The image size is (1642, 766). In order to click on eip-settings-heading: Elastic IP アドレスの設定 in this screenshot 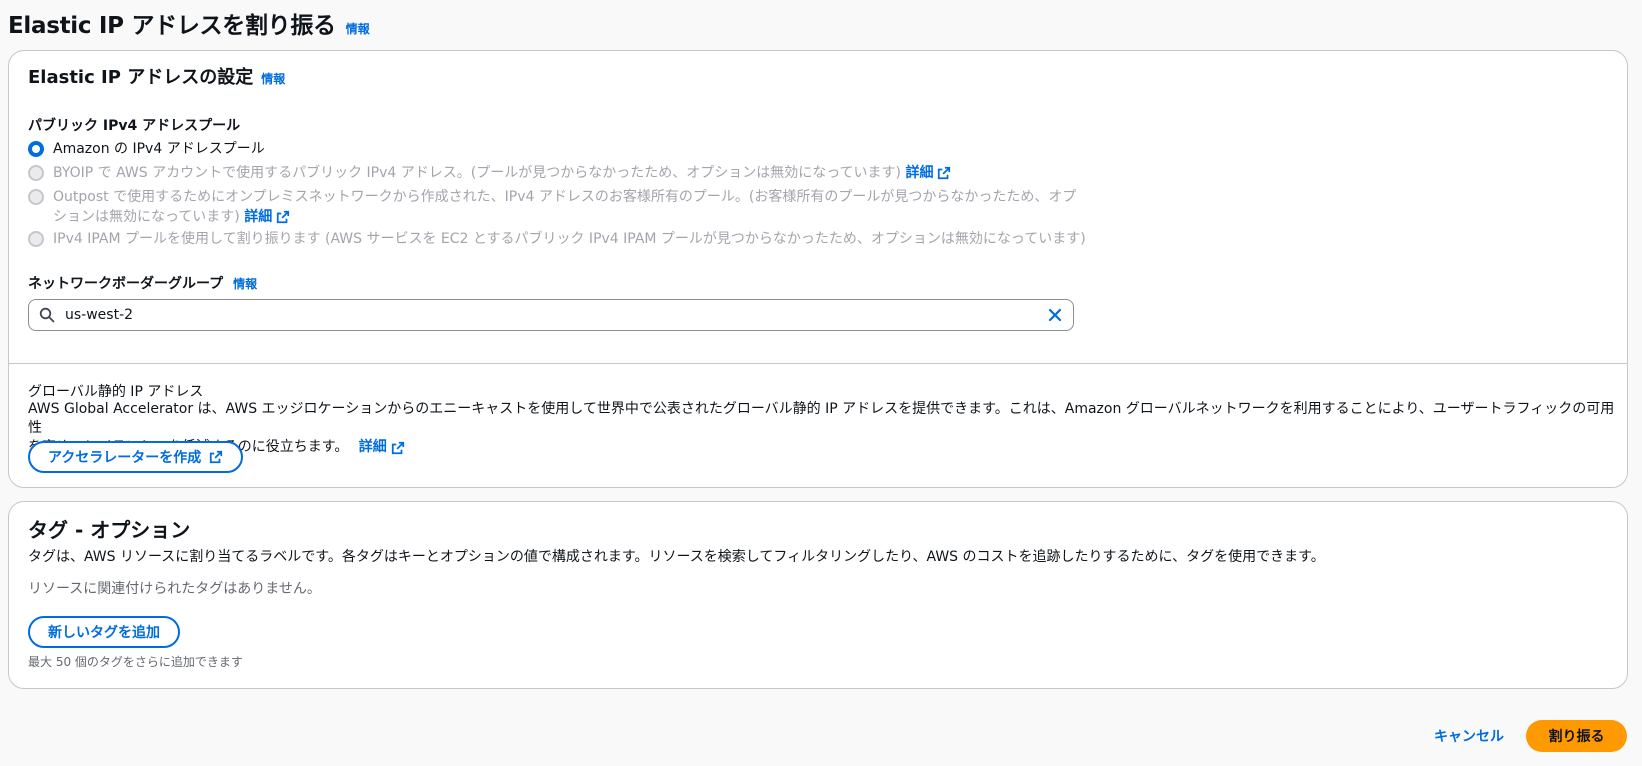, I will do `click(141, 77)`.